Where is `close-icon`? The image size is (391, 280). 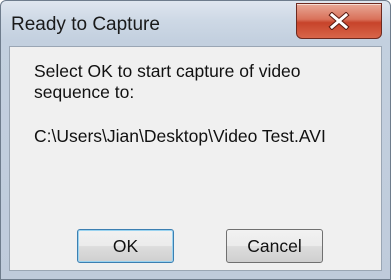
close-icon is located at coordinates (339, 21).